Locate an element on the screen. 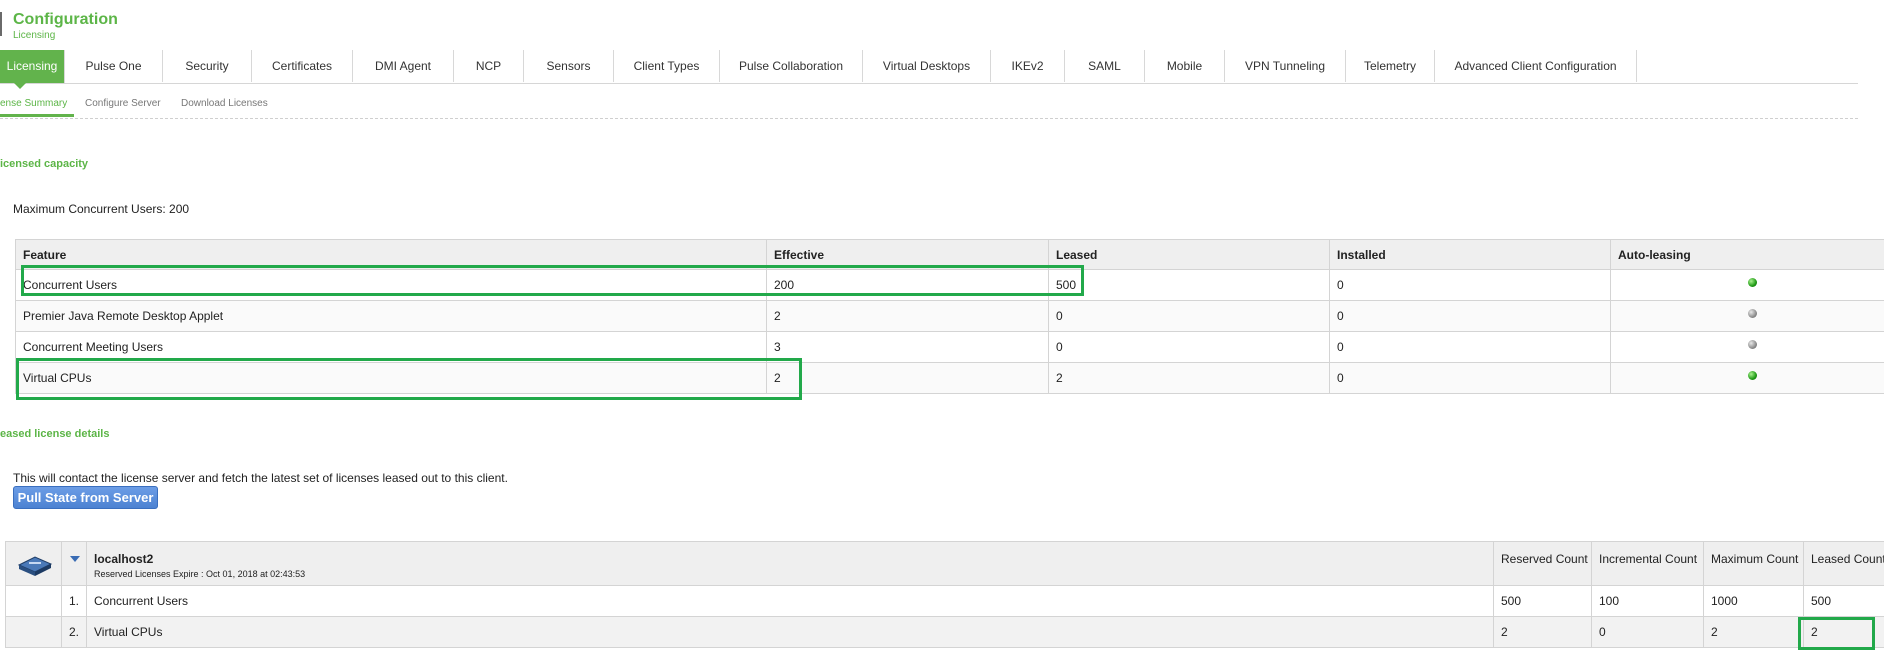 This screenshot has width=1884, height=657. column-header-feature: Feature is located at coordinates (390, 254).